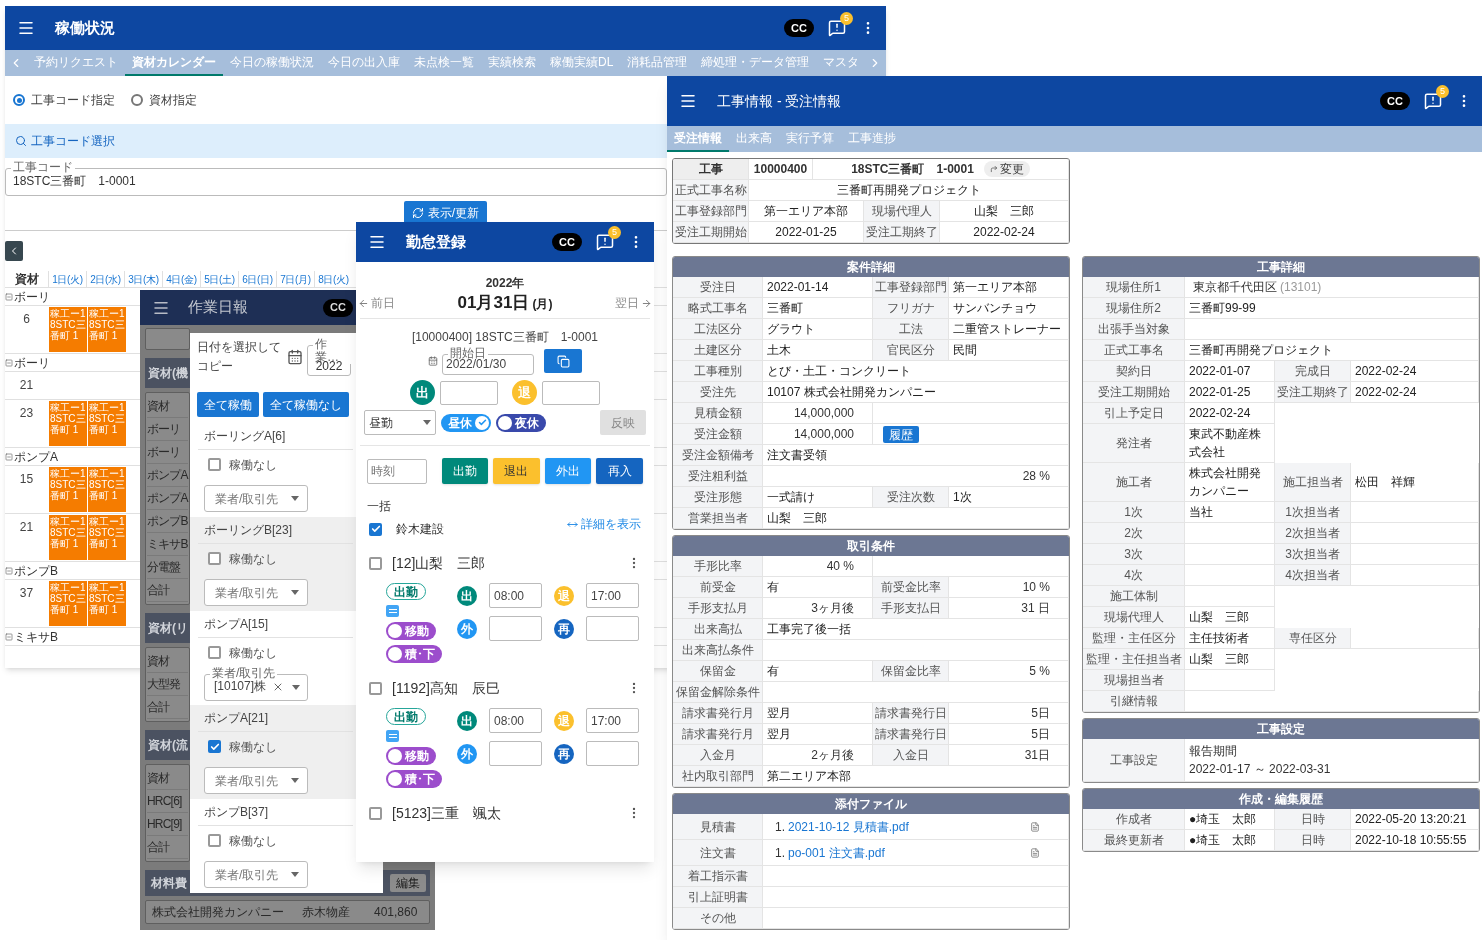 The width and height of the screenshot is (1482, 940). What do you see at coordinates (1134, 840) in the screenshot?
I see `field-label: 最終更新者` at bounding box center [1134, 840].